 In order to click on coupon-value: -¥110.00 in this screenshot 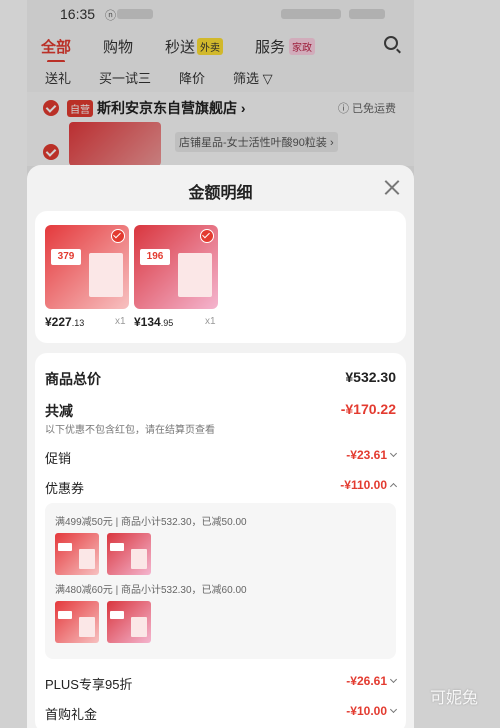, I will do `click(363, 485)`.